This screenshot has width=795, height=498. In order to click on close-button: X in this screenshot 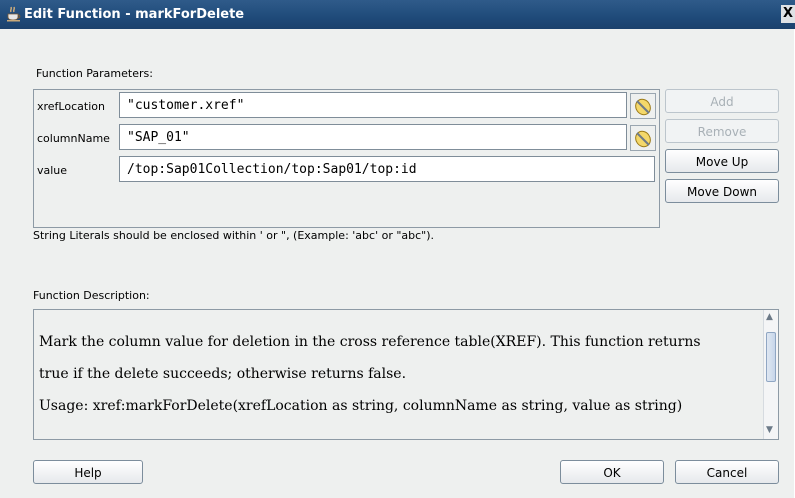, I will do `click(788, 14)`.